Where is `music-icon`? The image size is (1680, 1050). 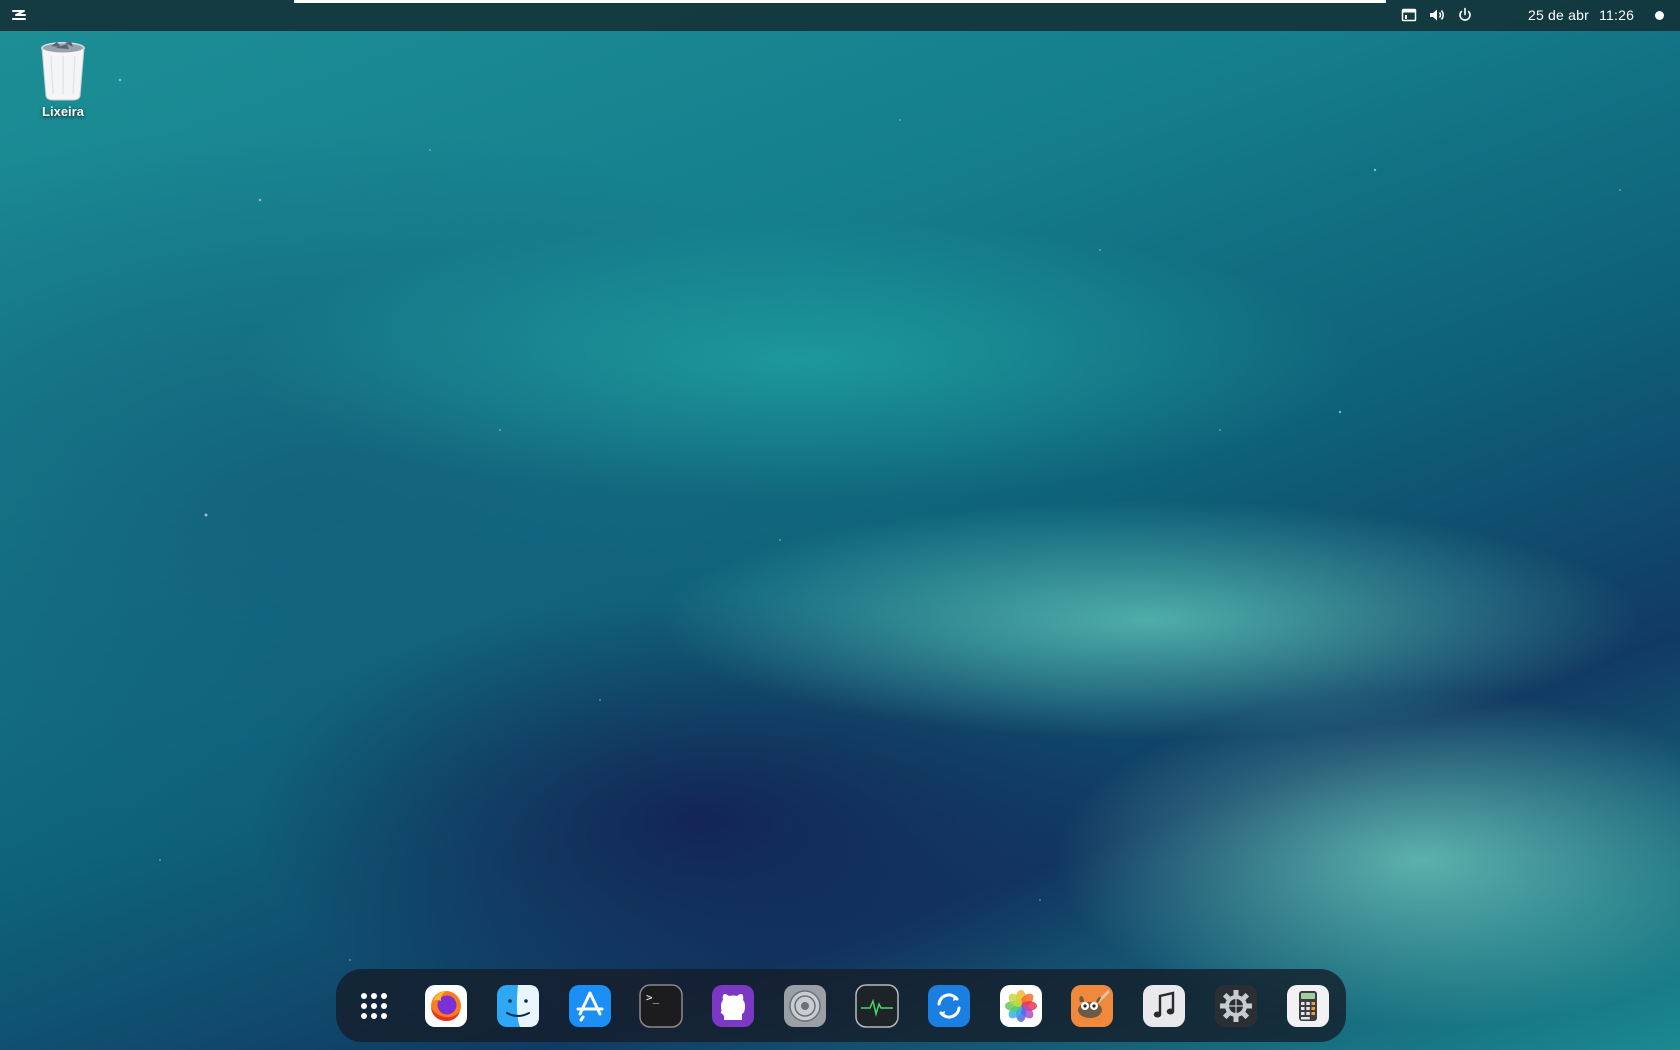 music-icon is located at coordinates (1164, 1005).